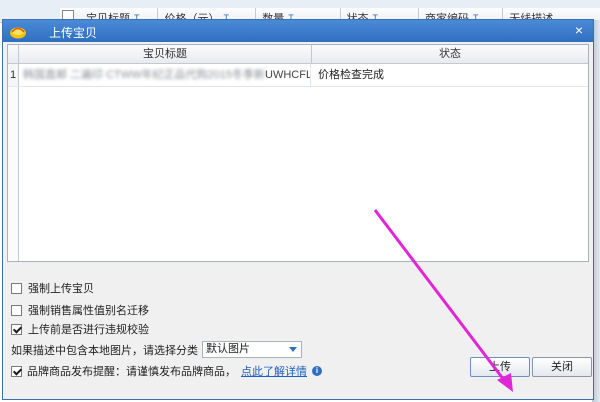  What do you see at coordinates (16, 310) in the screenshot?
I see `force-sales-attr-checkbox` at bounding box center [16, 310].